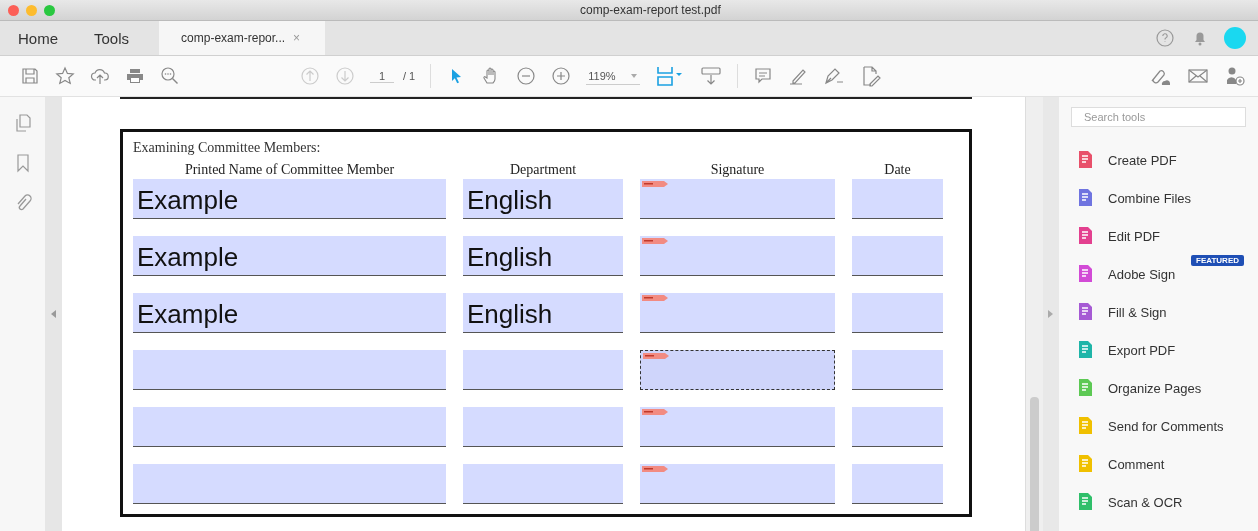 The width and height of the screenshot is (1258, 531). Describe the element at coordinates (1198, 76) in the screenshot. I see `mail-icon` at that location.